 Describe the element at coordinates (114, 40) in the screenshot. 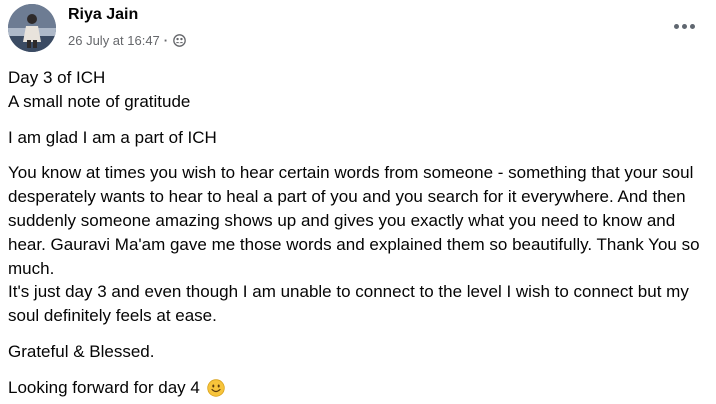

I see `post-timestamp: 26 July at 16:47` at that location.